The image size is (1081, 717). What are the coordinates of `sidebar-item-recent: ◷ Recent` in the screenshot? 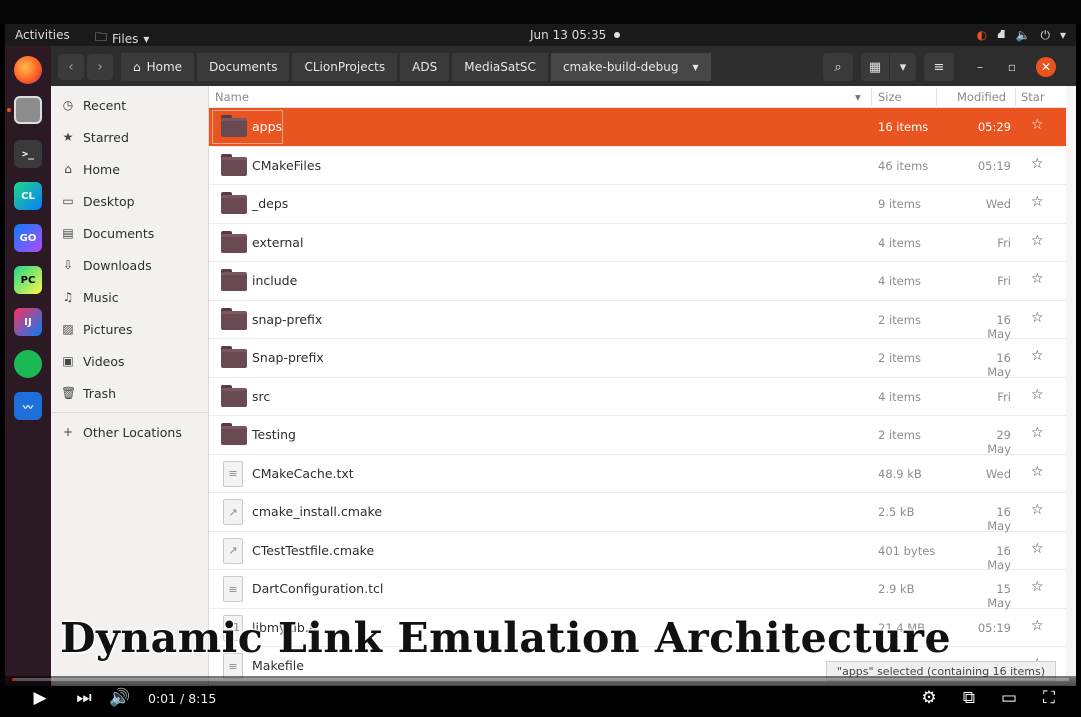 It's located at (93, 105).